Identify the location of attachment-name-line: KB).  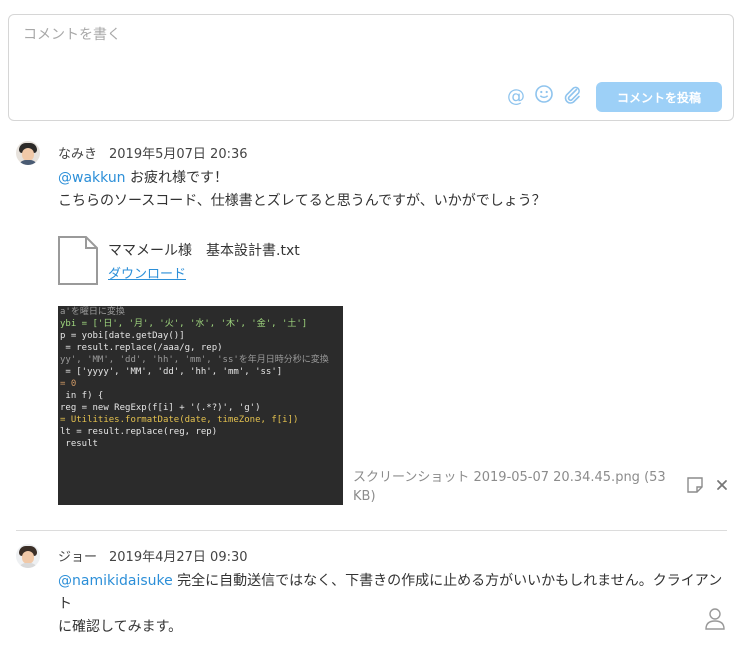
(364, 496).